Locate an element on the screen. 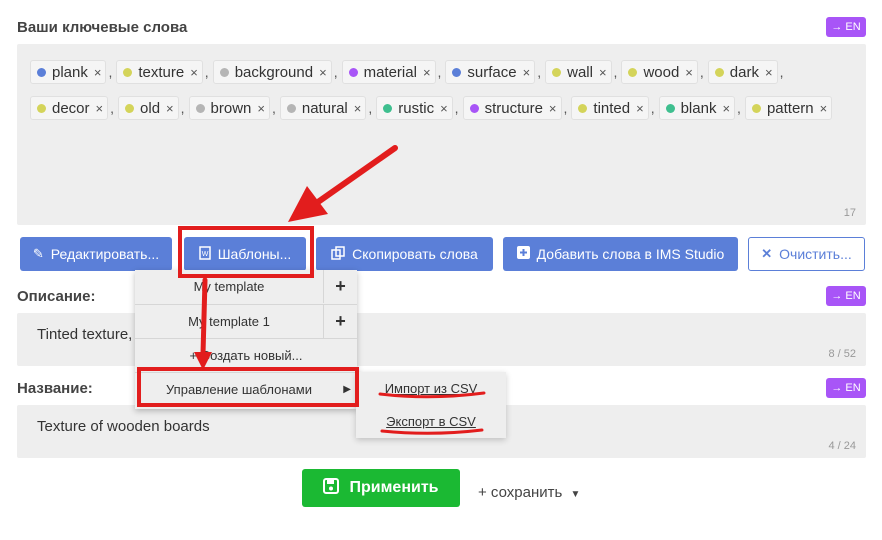 The image size is (882, 540). template-item-label: My template 1 is located at coordinates (229, 321).